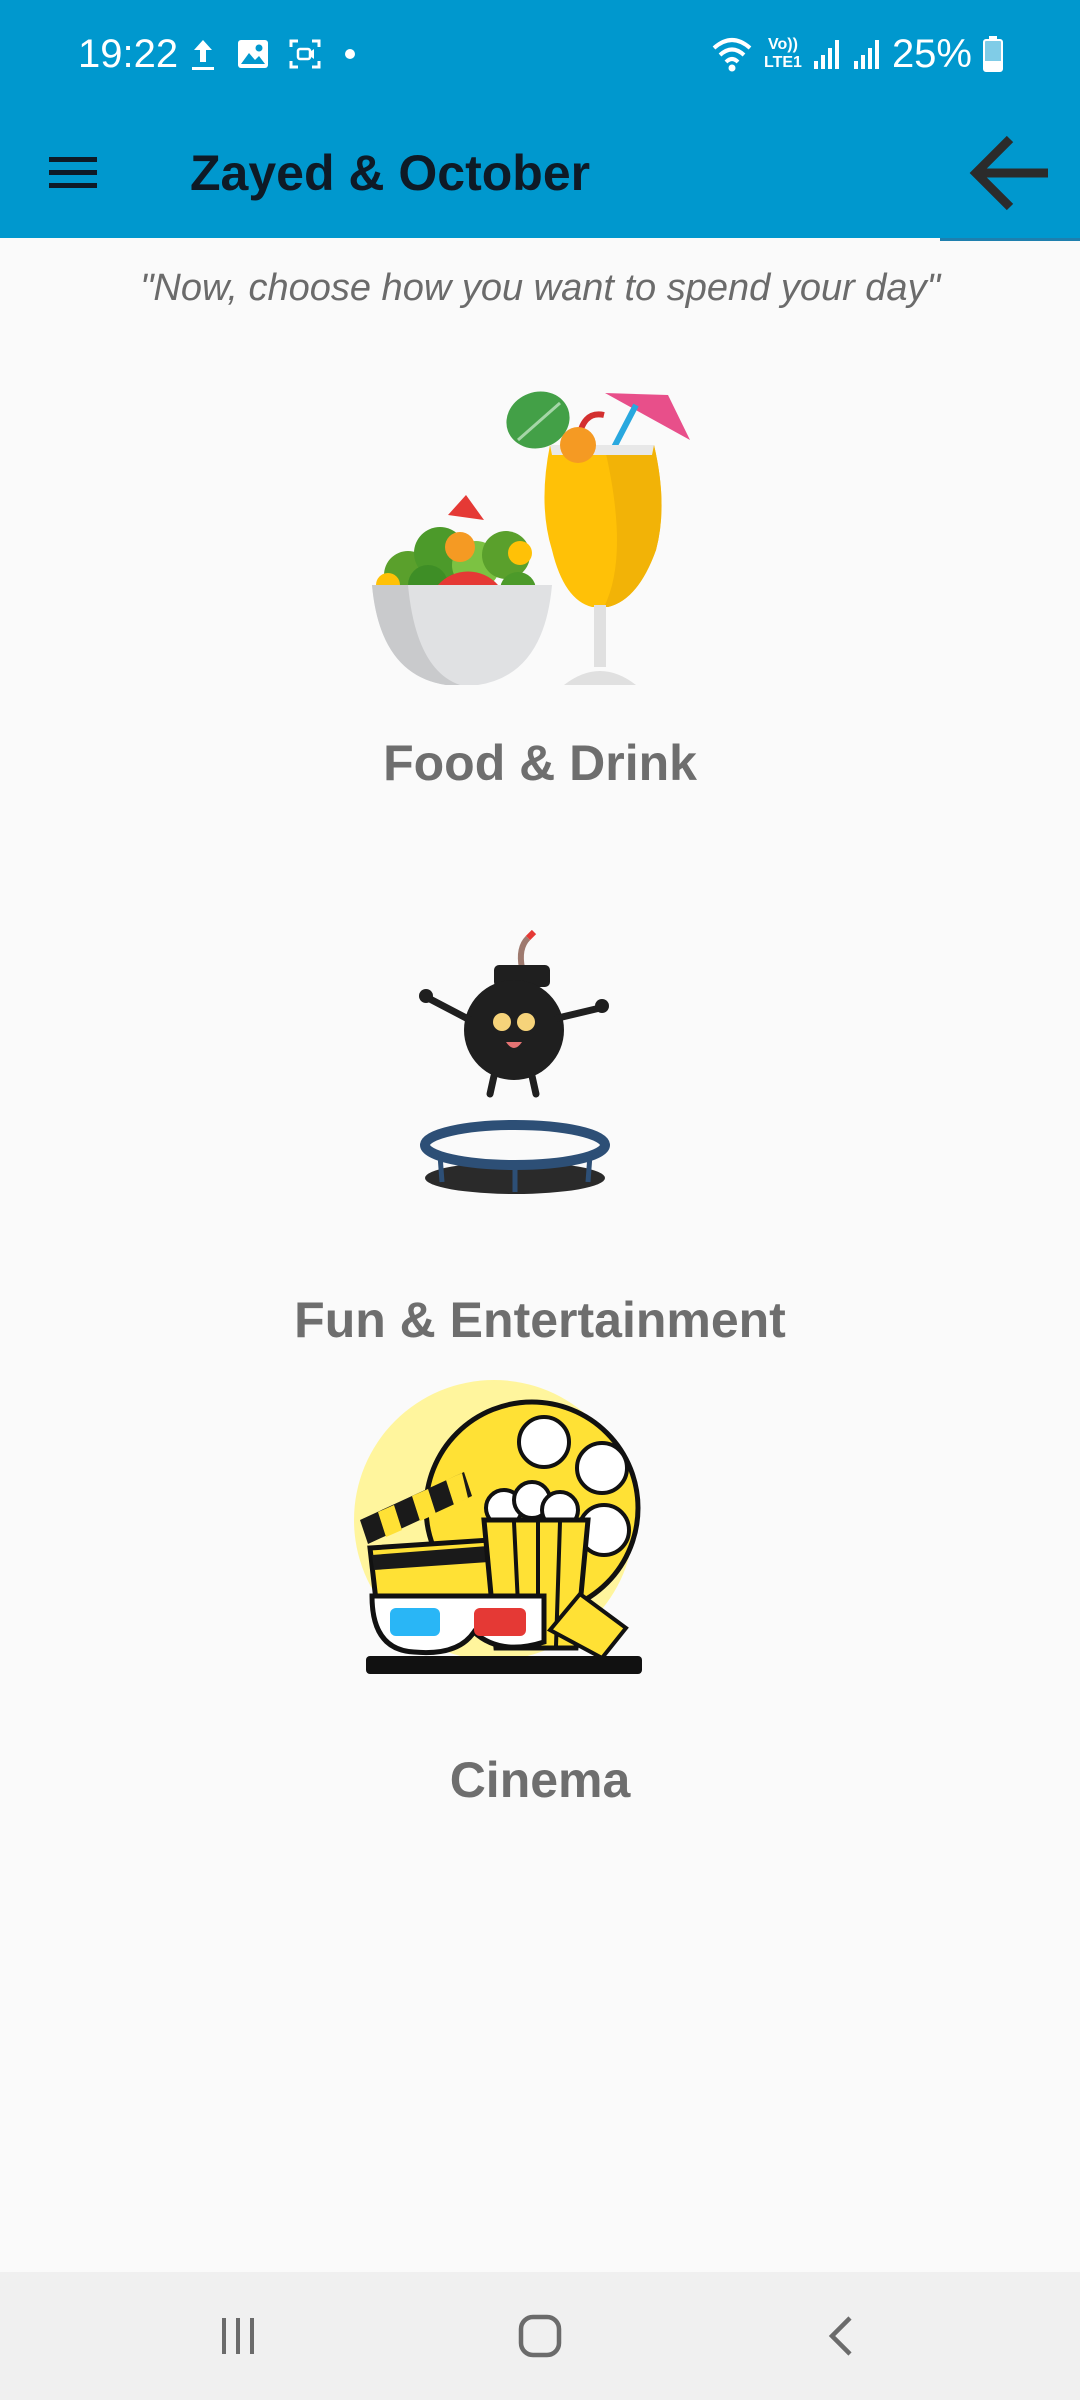 This screenshot has width=1080, height=2400. Describe the element at coordinates (783, 62) in the screenshot. I see `lte-label: LTE1` at that location.